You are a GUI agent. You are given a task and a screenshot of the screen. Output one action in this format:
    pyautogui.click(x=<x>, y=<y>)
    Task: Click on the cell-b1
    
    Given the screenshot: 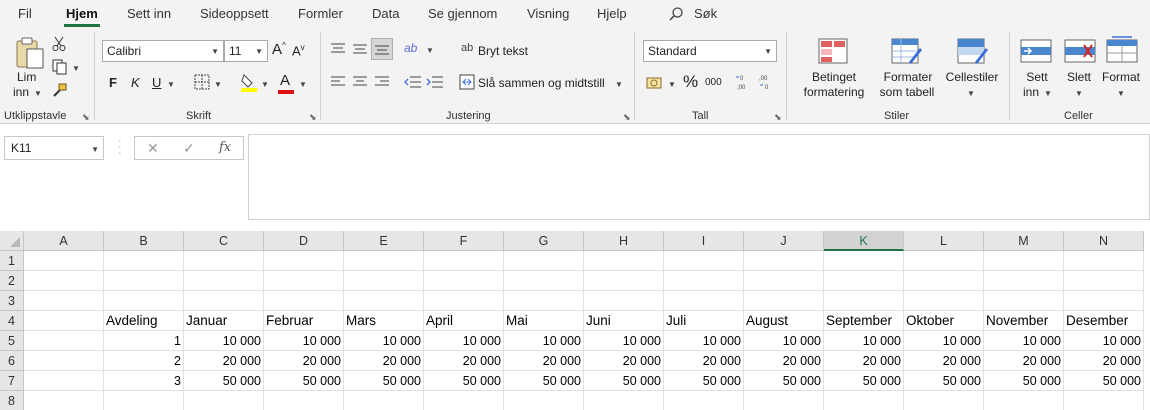 What is the action you would take?
    pyautogui.click(x=144, y=261)
    